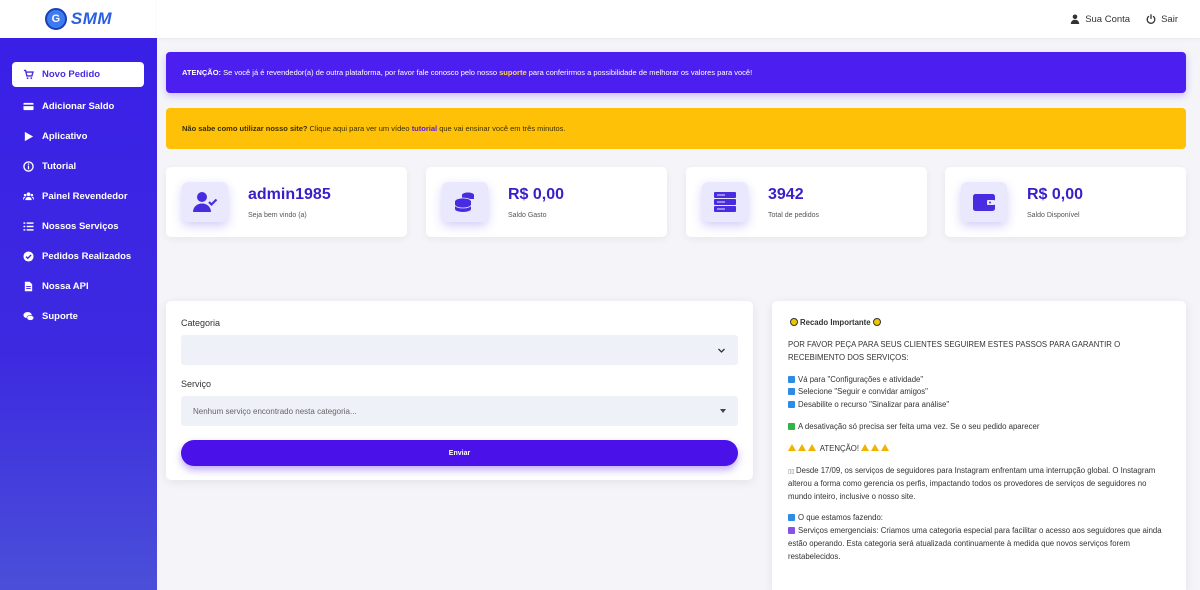 Image resolution: width=1200 pixels, height=590 pixels. What do you see at coordinates (1108, 19) in the screenshot?
I see `account-label: Sua Conta` at bounding box center [1108, 19].